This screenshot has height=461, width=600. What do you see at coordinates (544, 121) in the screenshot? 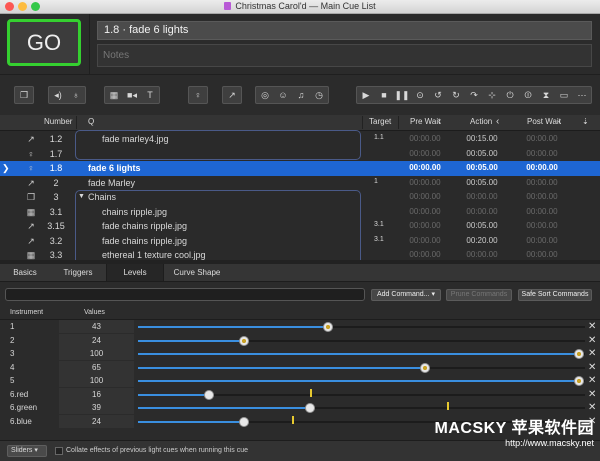
I see `column-post-wait: Post Wait` at bounding box center [544, 121].